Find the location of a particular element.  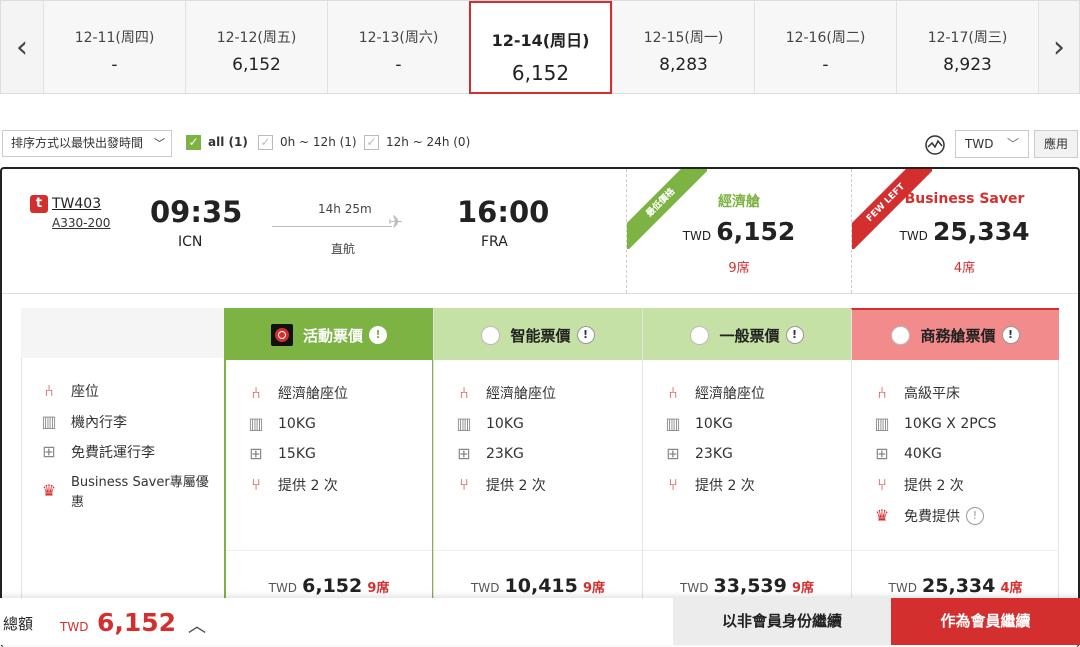

date-option: 12-15(周一) 8,283 is located at coordinates (683, 47).